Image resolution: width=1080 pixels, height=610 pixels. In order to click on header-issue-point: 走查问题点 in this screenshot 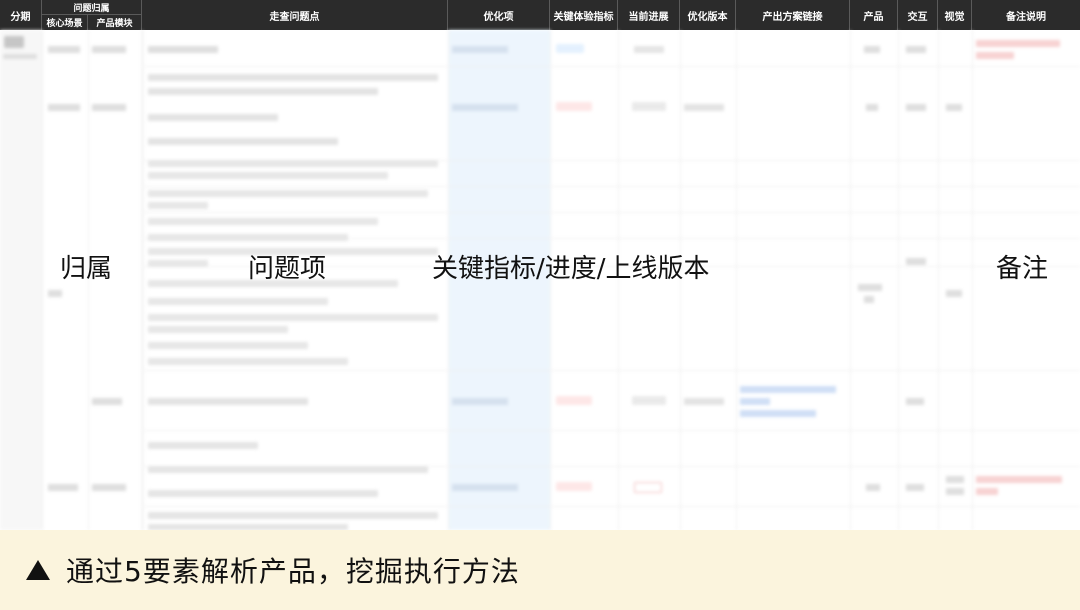, I will do `click(295, 15)`.